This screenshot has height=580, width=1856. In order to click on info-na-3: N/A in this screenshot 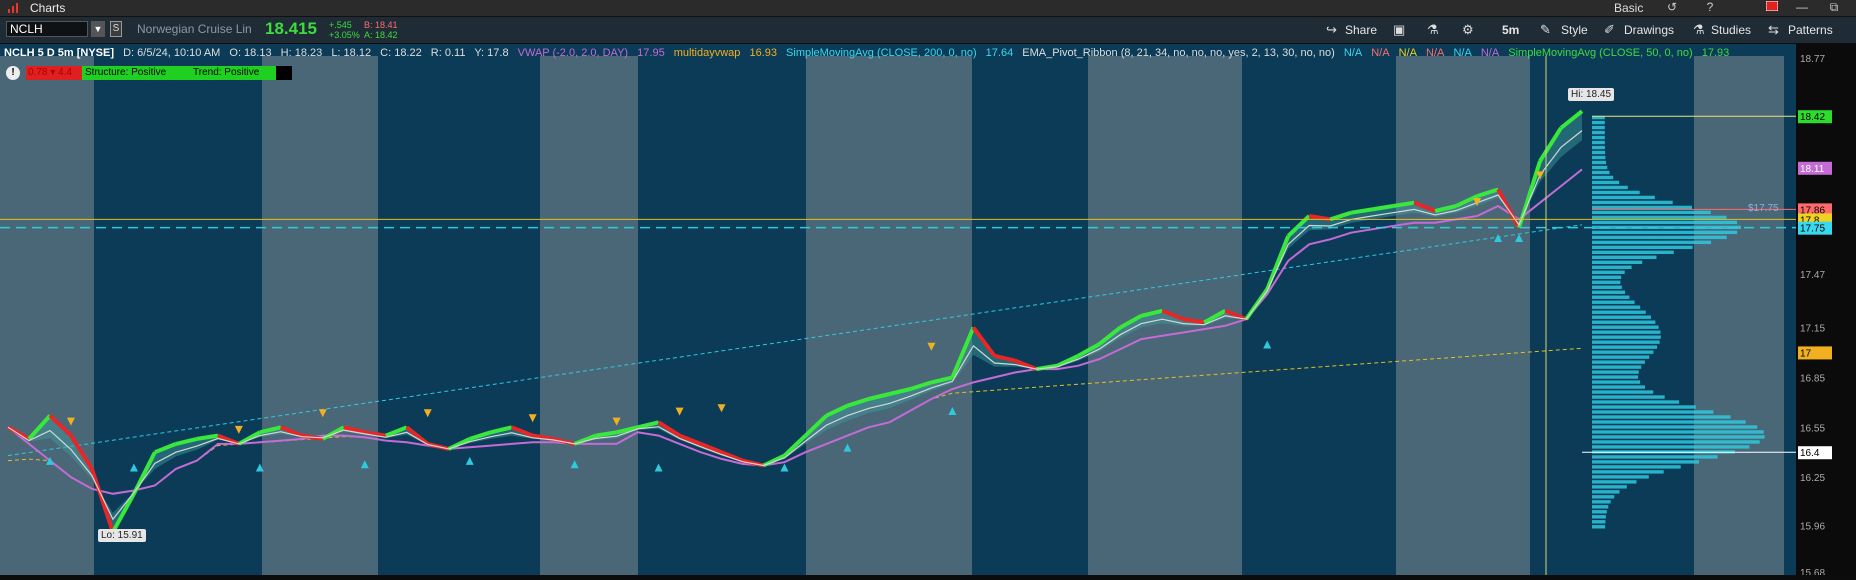, I will do `click(1407, 53)`.